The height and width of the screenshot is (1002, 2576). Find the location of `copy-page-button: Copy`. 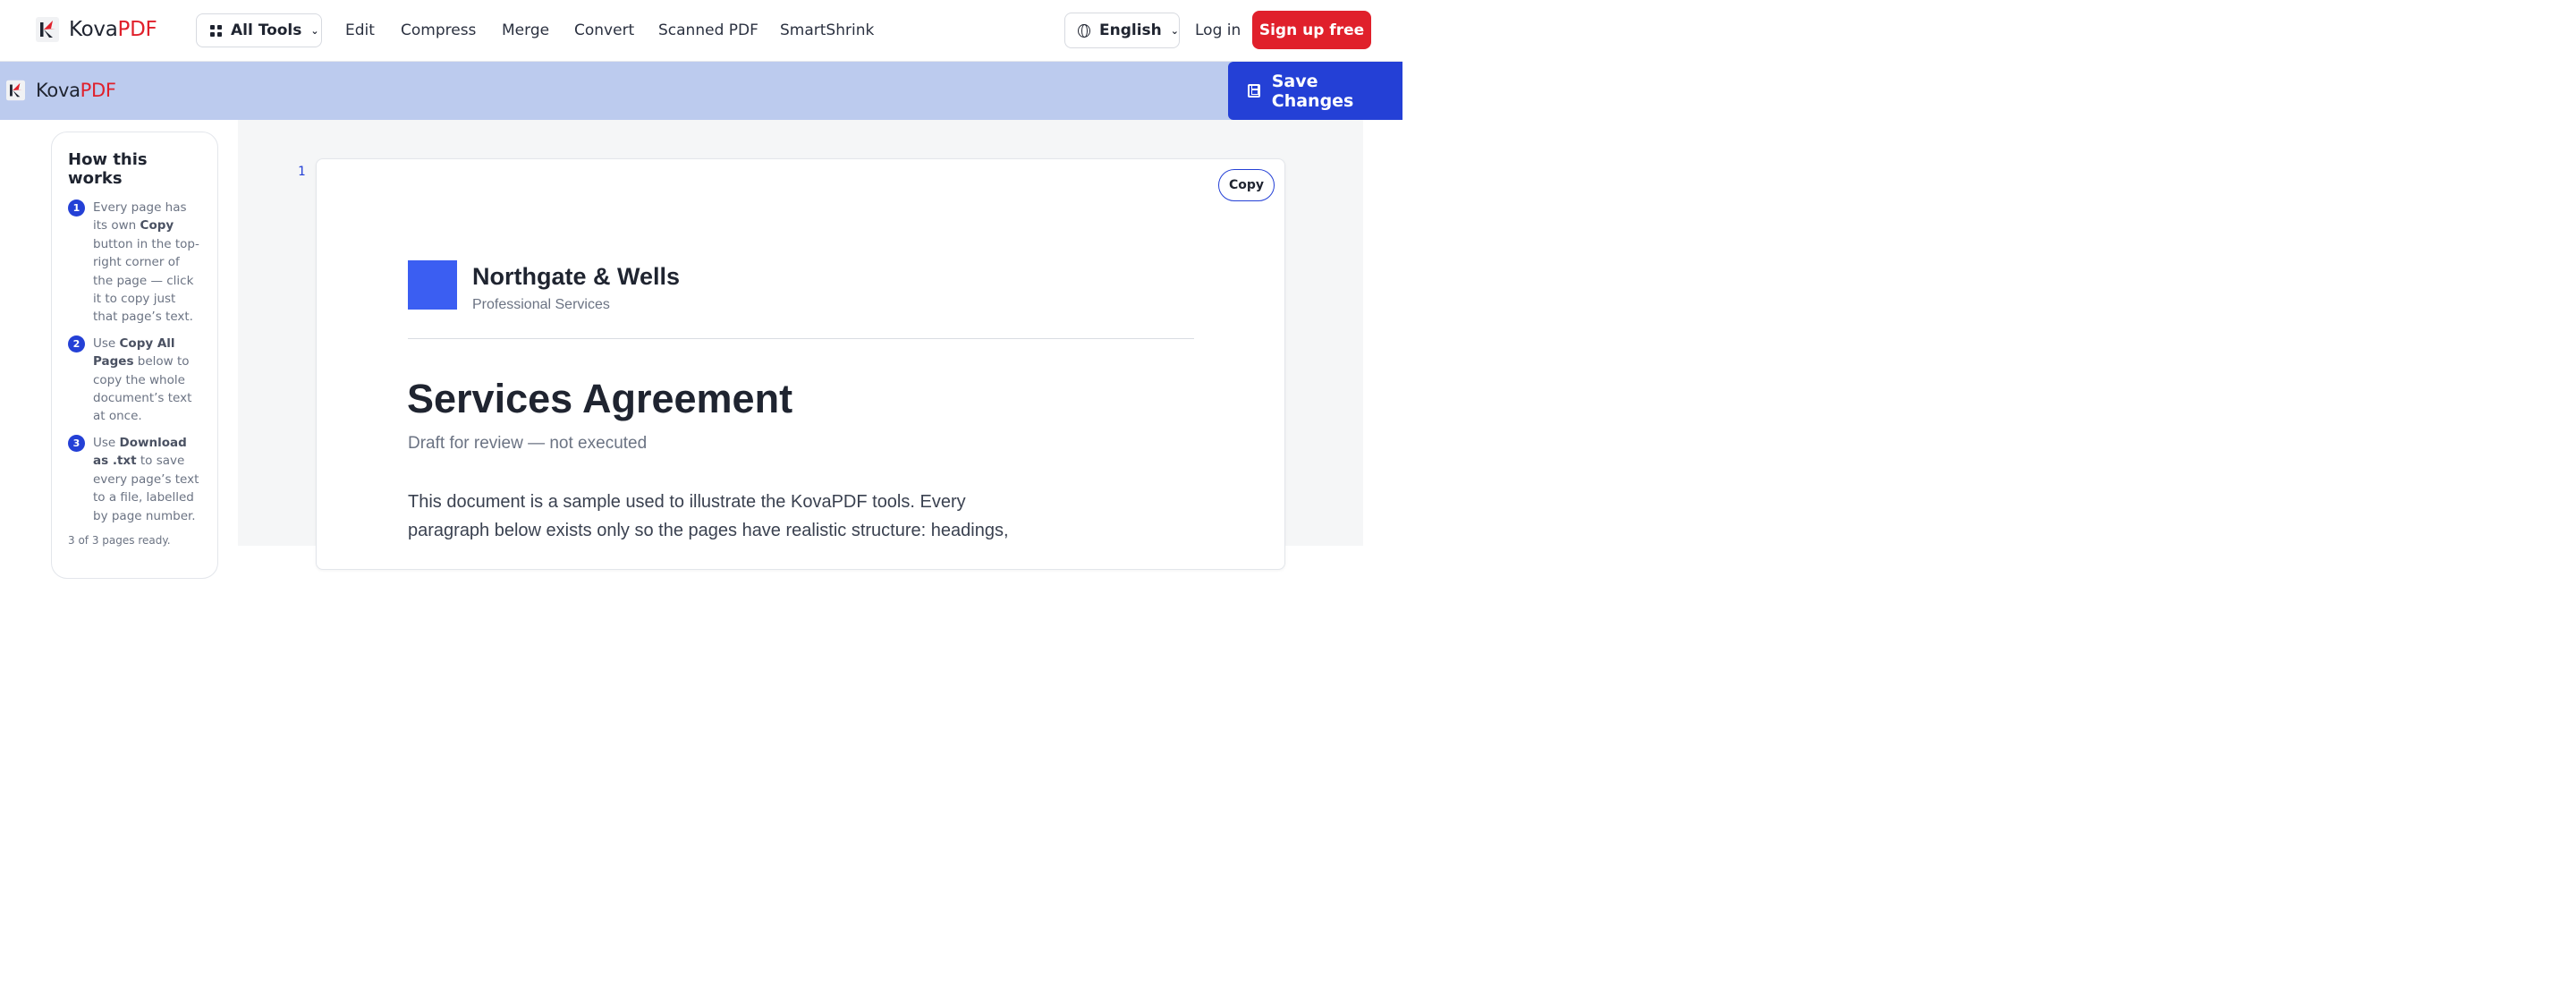

copy-page-button: Copy is located at coordinates (1246, 185).